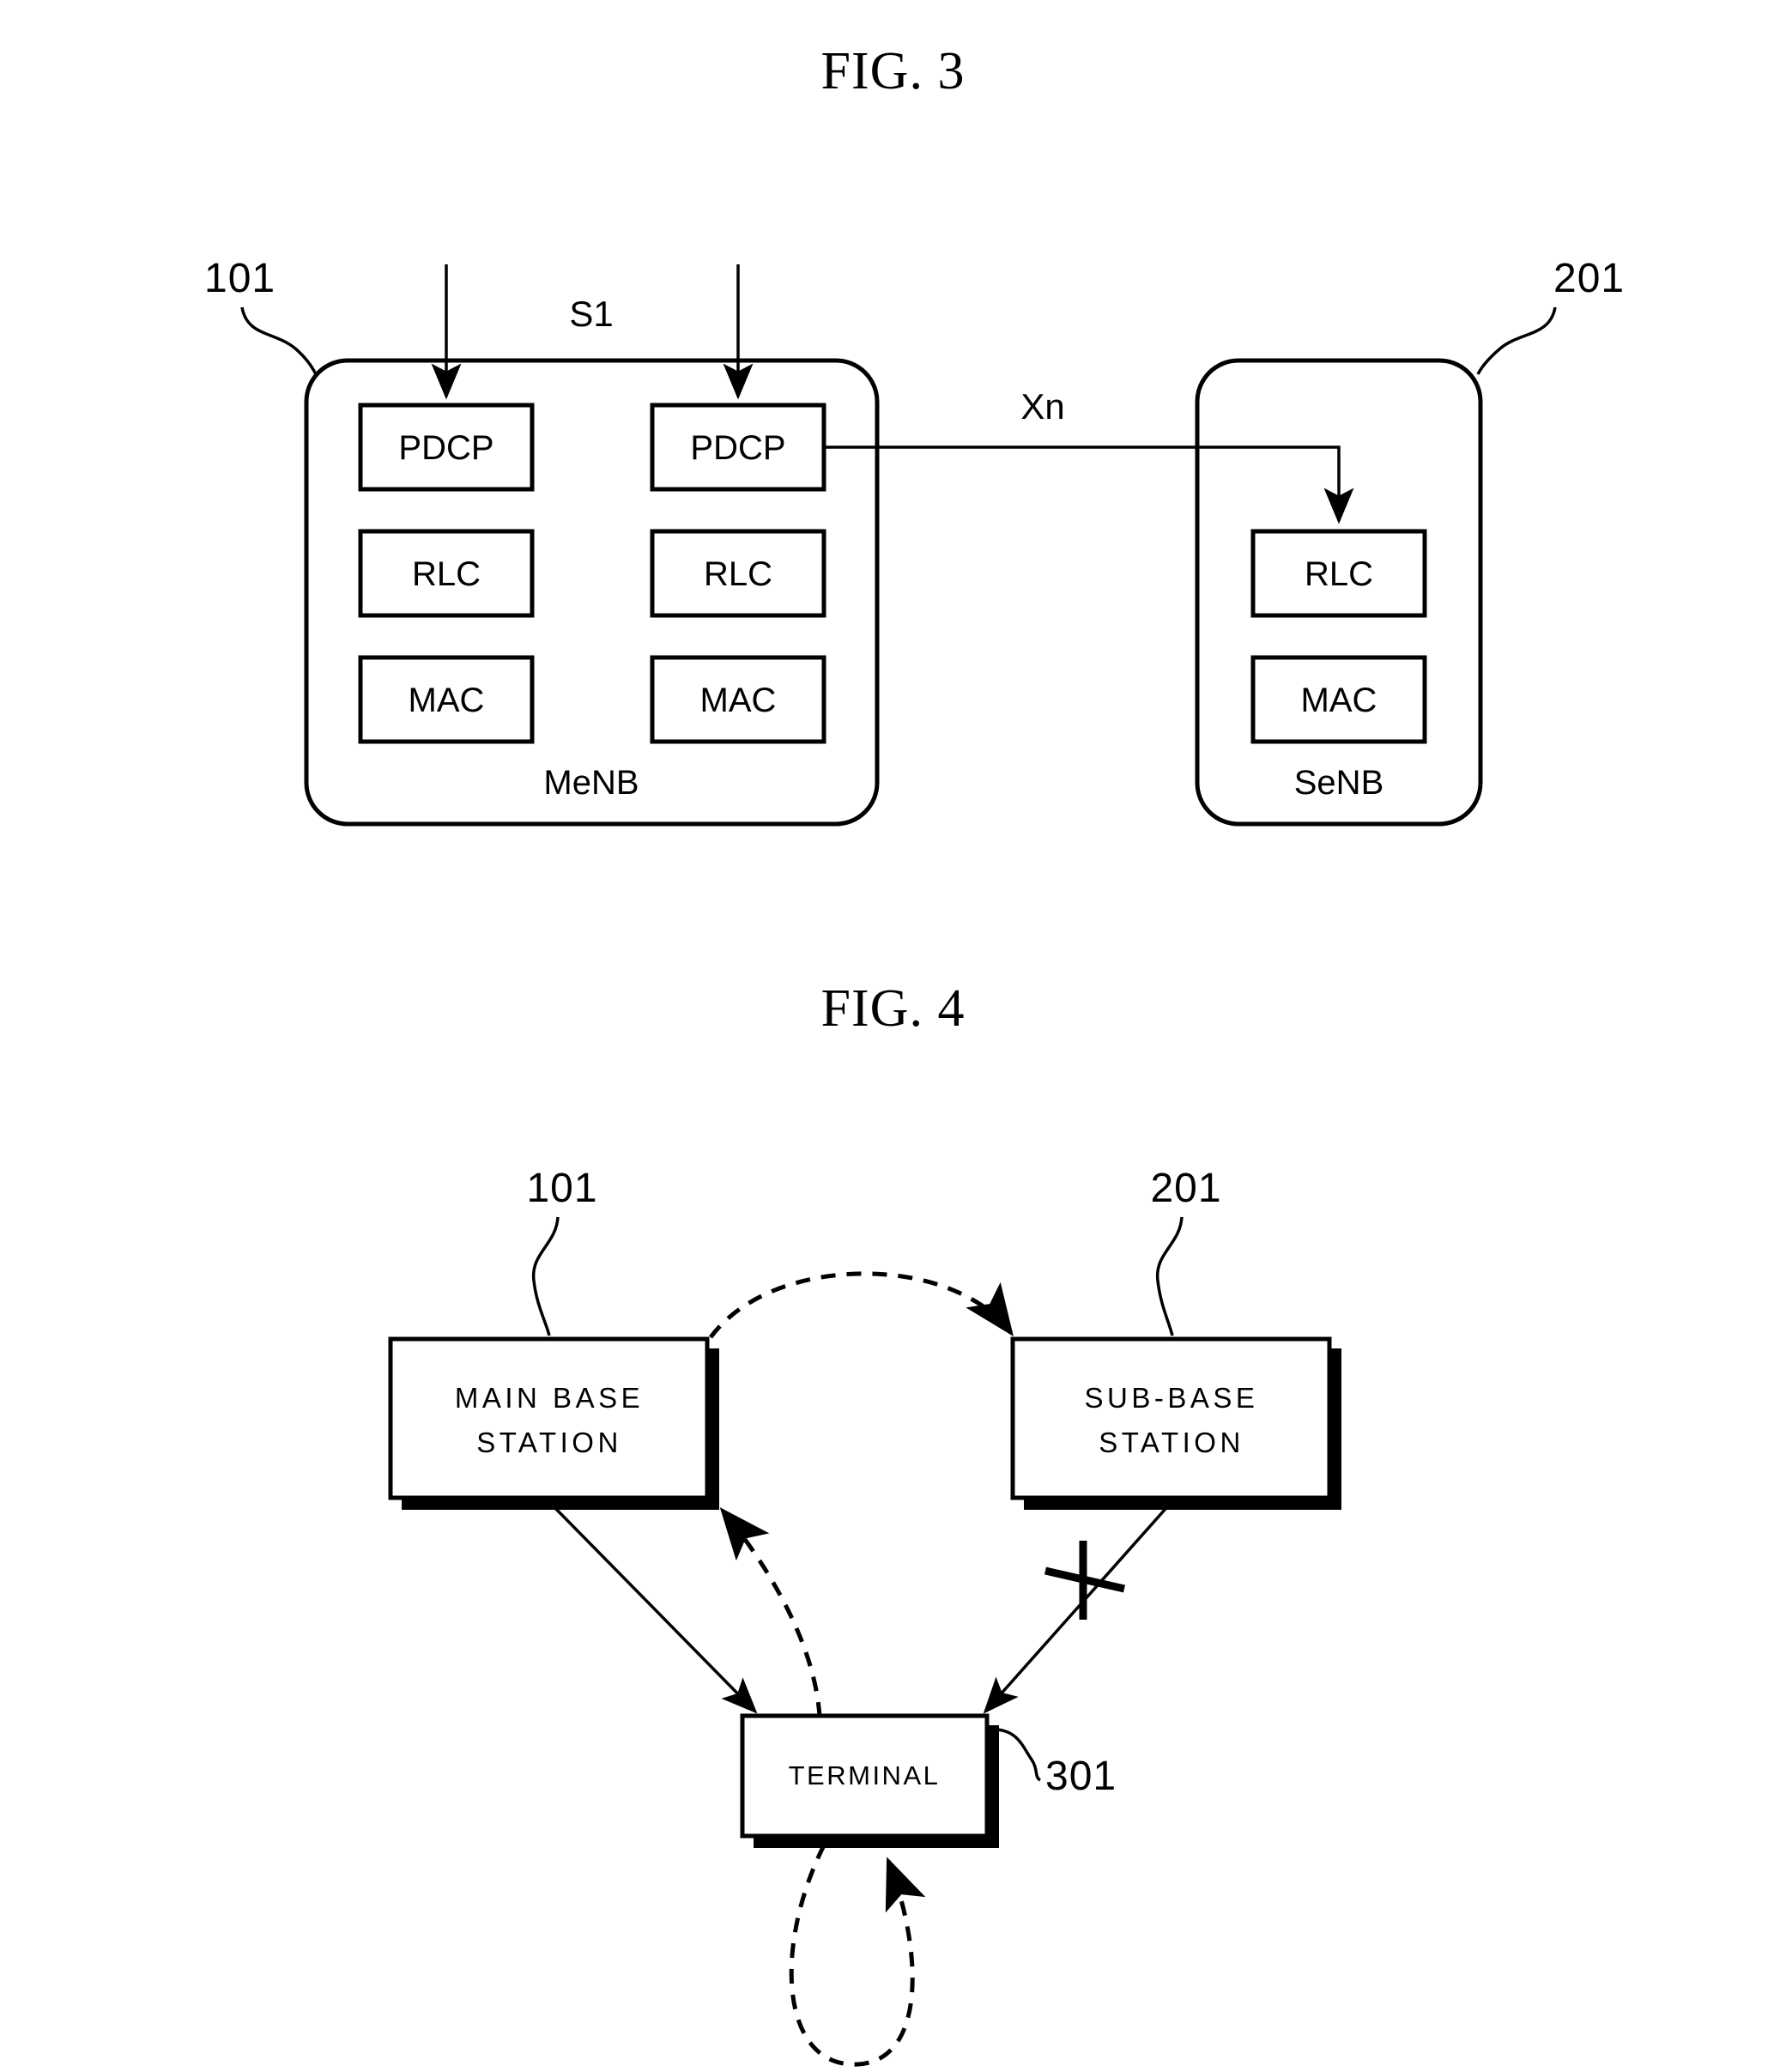 This screenshot has width=1786, height=2072. I want to click on menb-col2-pdcp-box, so click(738, 447).